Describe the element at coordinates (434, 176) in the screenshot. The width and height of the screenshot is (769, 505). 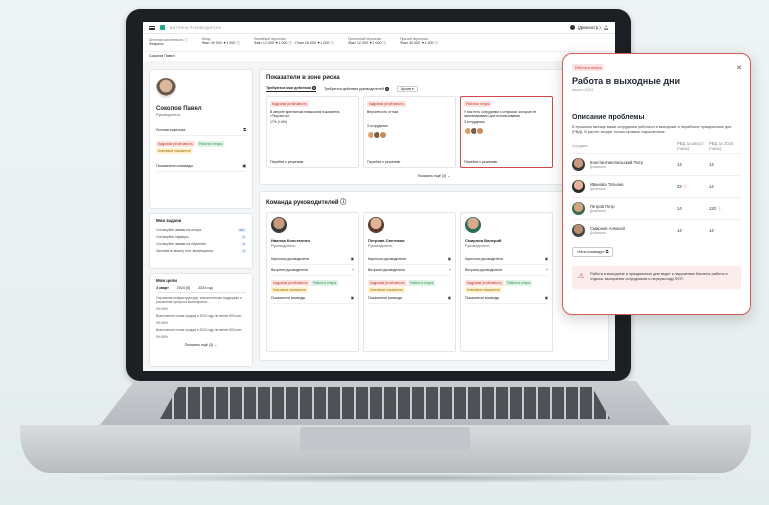
I see `risk-show-more: Показать ещё (3) ⌄` at that location.